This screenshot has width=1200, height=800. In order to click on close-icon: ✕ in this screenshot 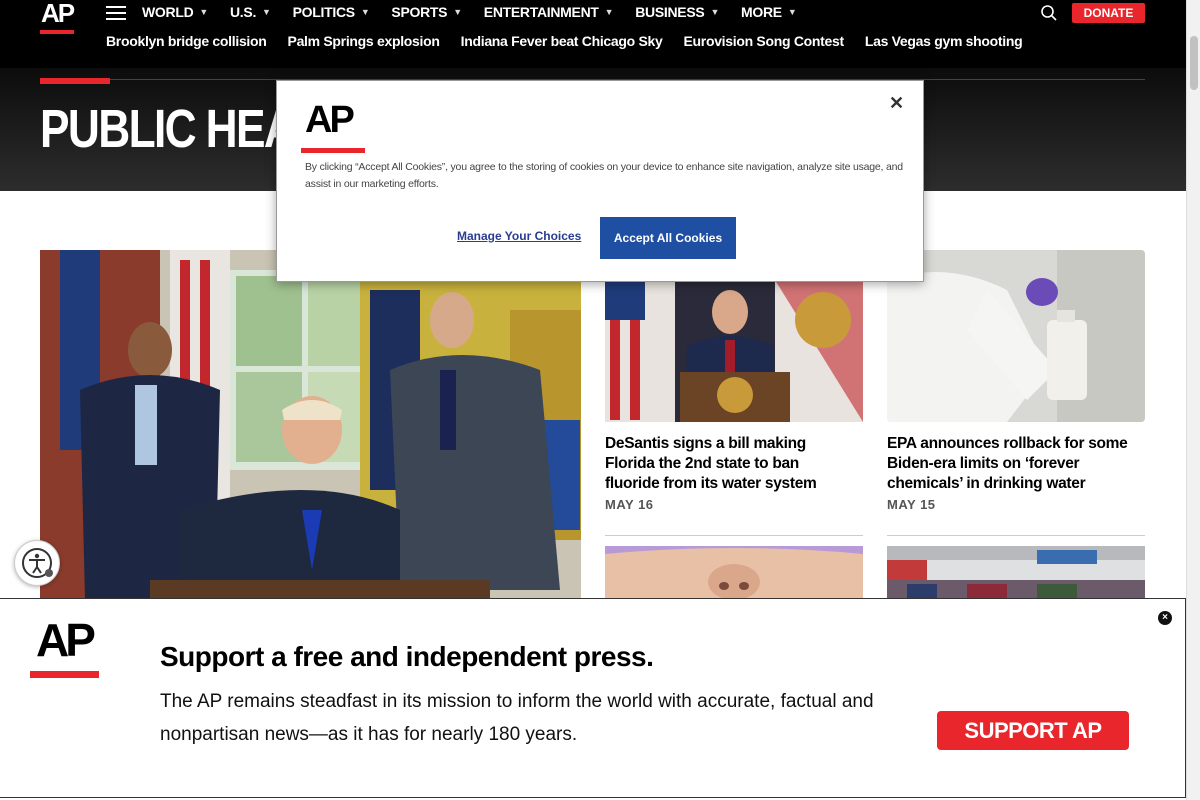, I will do `click(896, 103)`.